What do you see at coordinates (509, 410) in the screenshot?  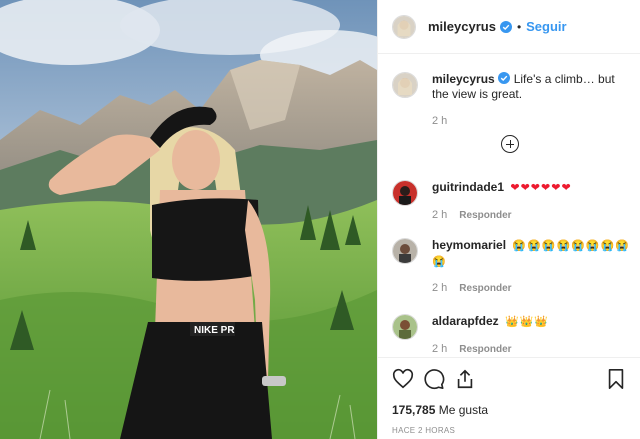 I see `likes-count: 175,785 Me gusta` at bounding box center [509, 410].